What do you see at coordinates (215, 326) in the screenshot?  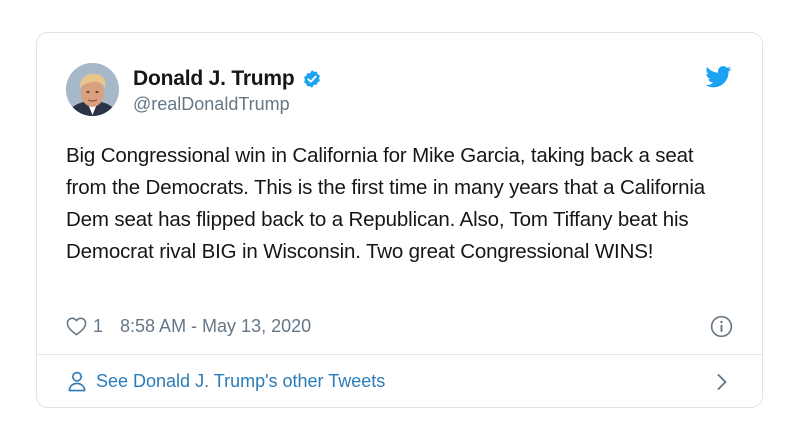 I see `timestamp: 8:58 AM - May 13, 2020` at bounding box center [215, 326].